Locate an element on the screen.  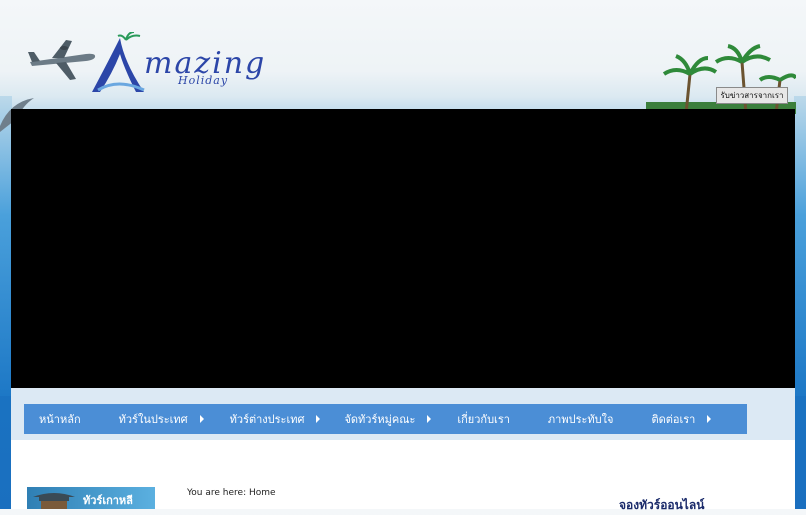
nav-item-domestic-tours: ทัวร์ในประเทศ is located at coordinates (161, 419).